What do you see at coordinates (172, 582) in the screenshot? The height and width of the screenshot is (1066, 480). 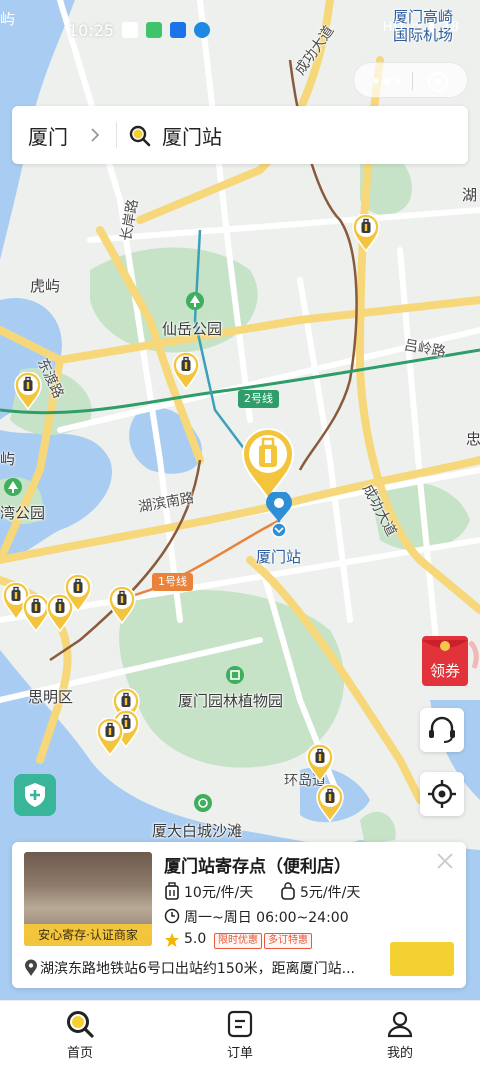 I see `metro-line-1-badge: 1号线` at bounding box center [172, 582].